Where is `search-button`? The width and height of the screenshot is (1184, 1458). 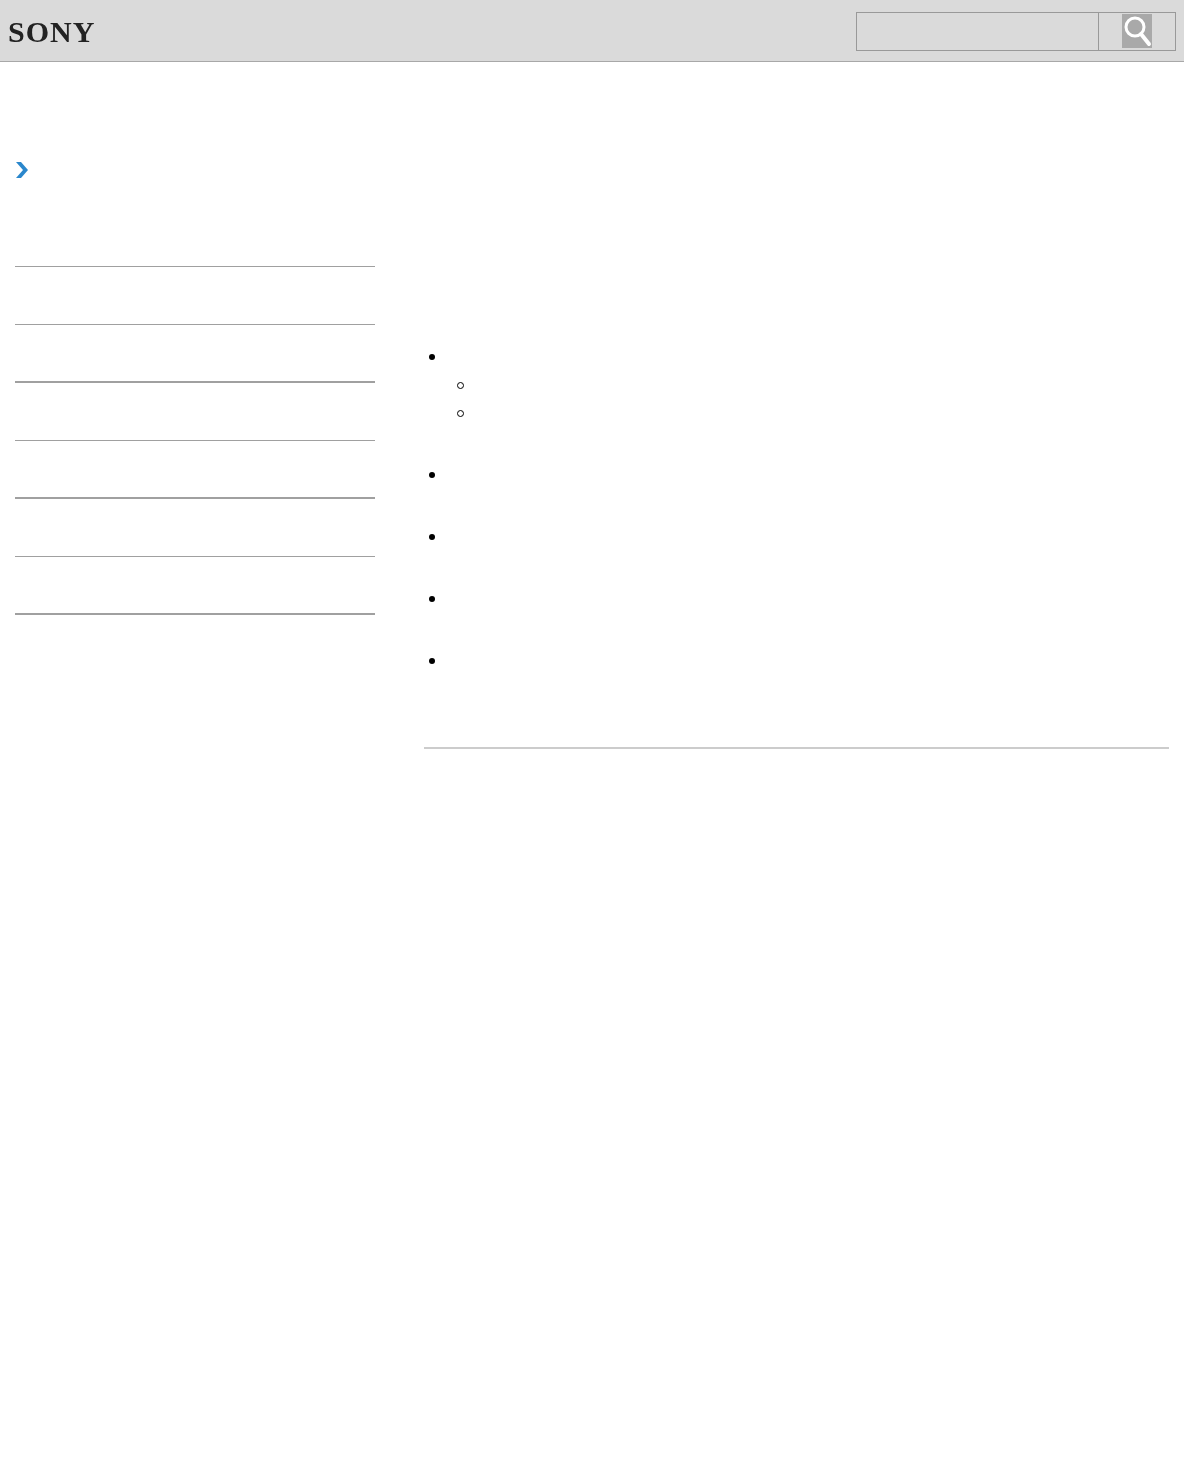
search-button is located at coordinates (1137, 31).